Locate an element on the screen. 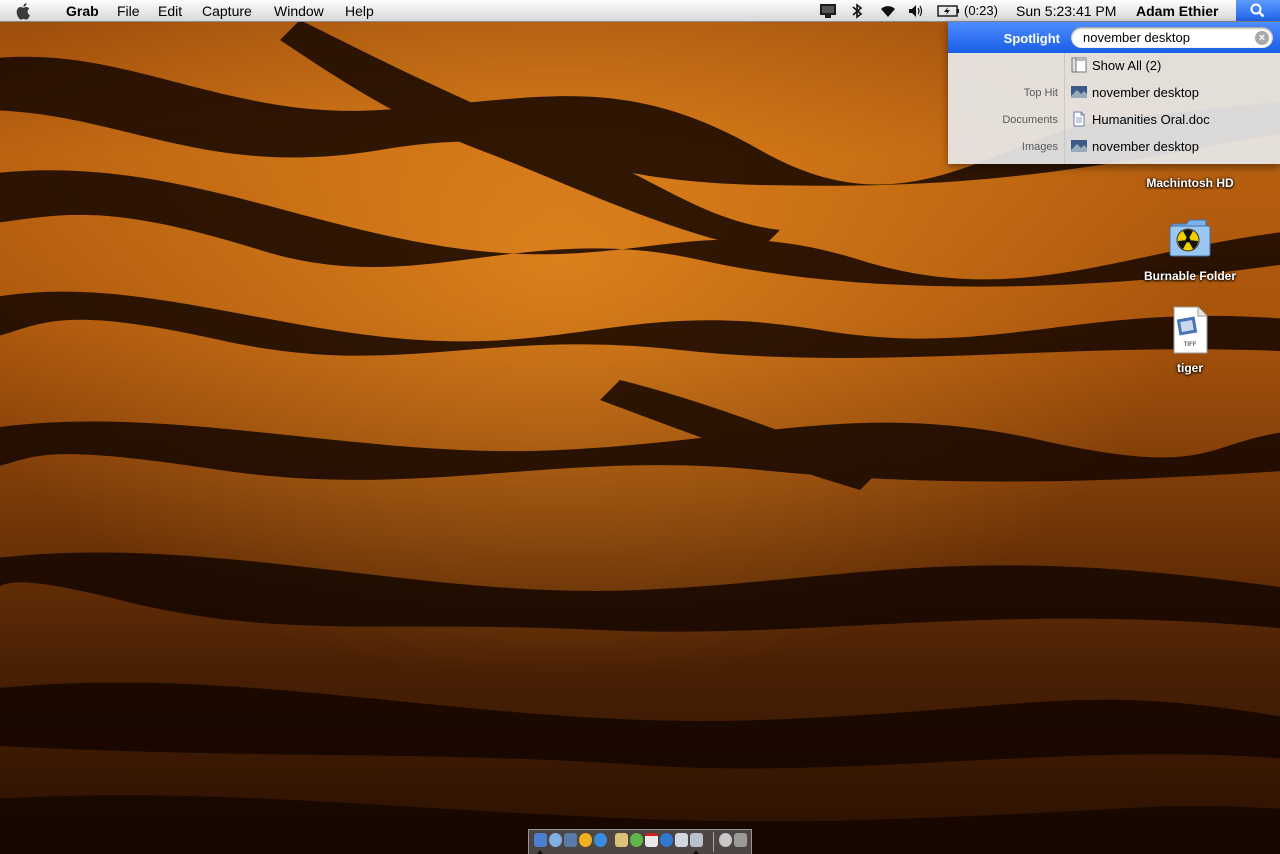 The width and height of the screenshot is (1280, 854). desktop-icon-burnable-folder: Burnable Folder is located at coordinates (1190, 250).